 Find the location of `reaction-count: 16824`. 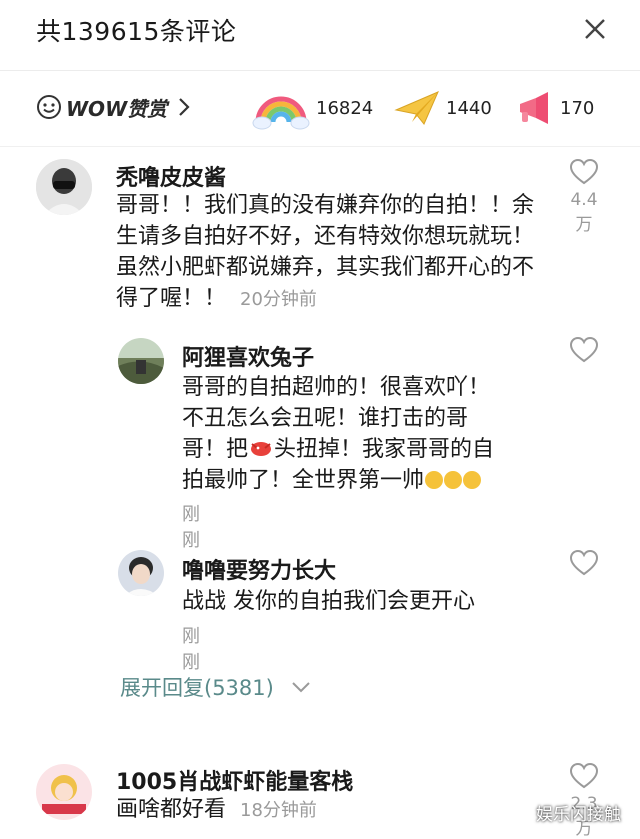

reaction-count: 16824 is located at coordinates (345, 108).